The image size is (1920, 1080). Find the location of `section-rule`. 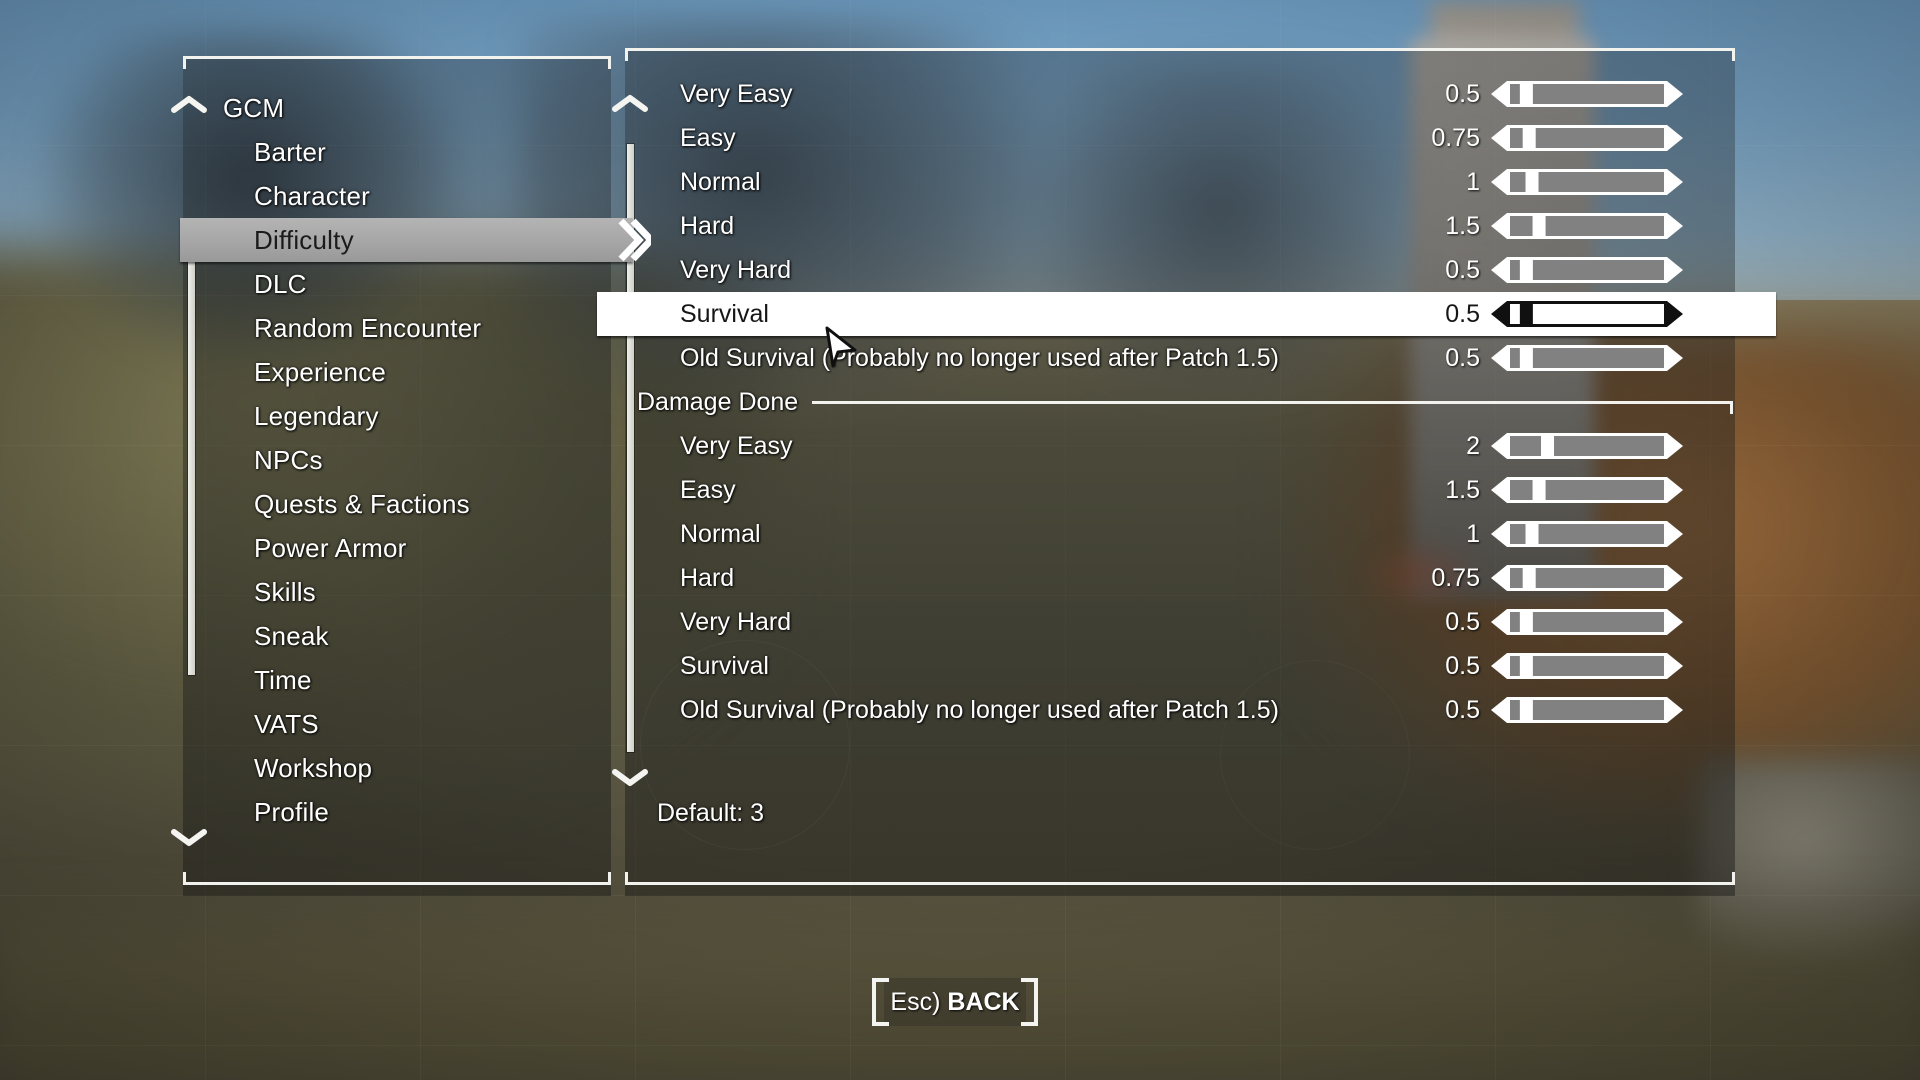

section-rule is located at coordinates (1272, 407).